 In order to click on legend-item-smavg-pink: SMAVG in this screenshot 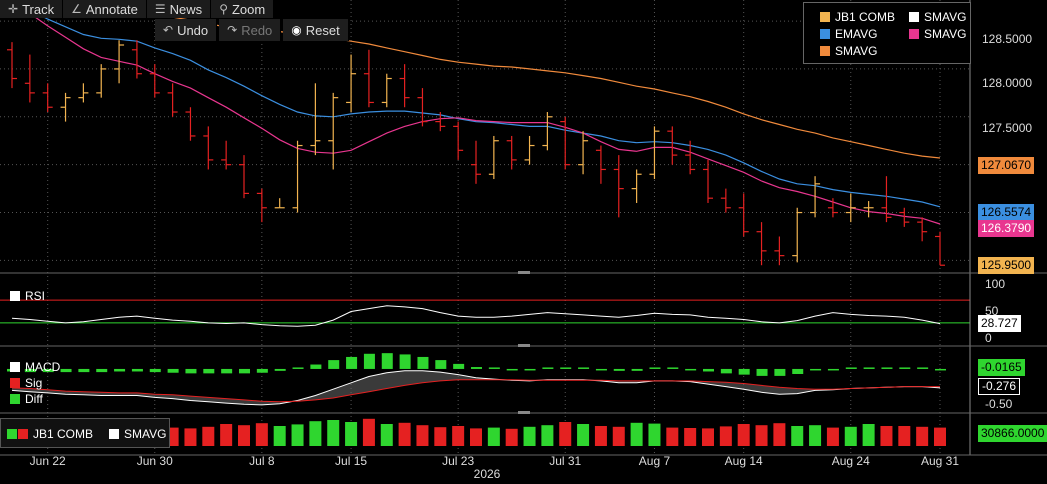, I will do `click(937, 34)`.